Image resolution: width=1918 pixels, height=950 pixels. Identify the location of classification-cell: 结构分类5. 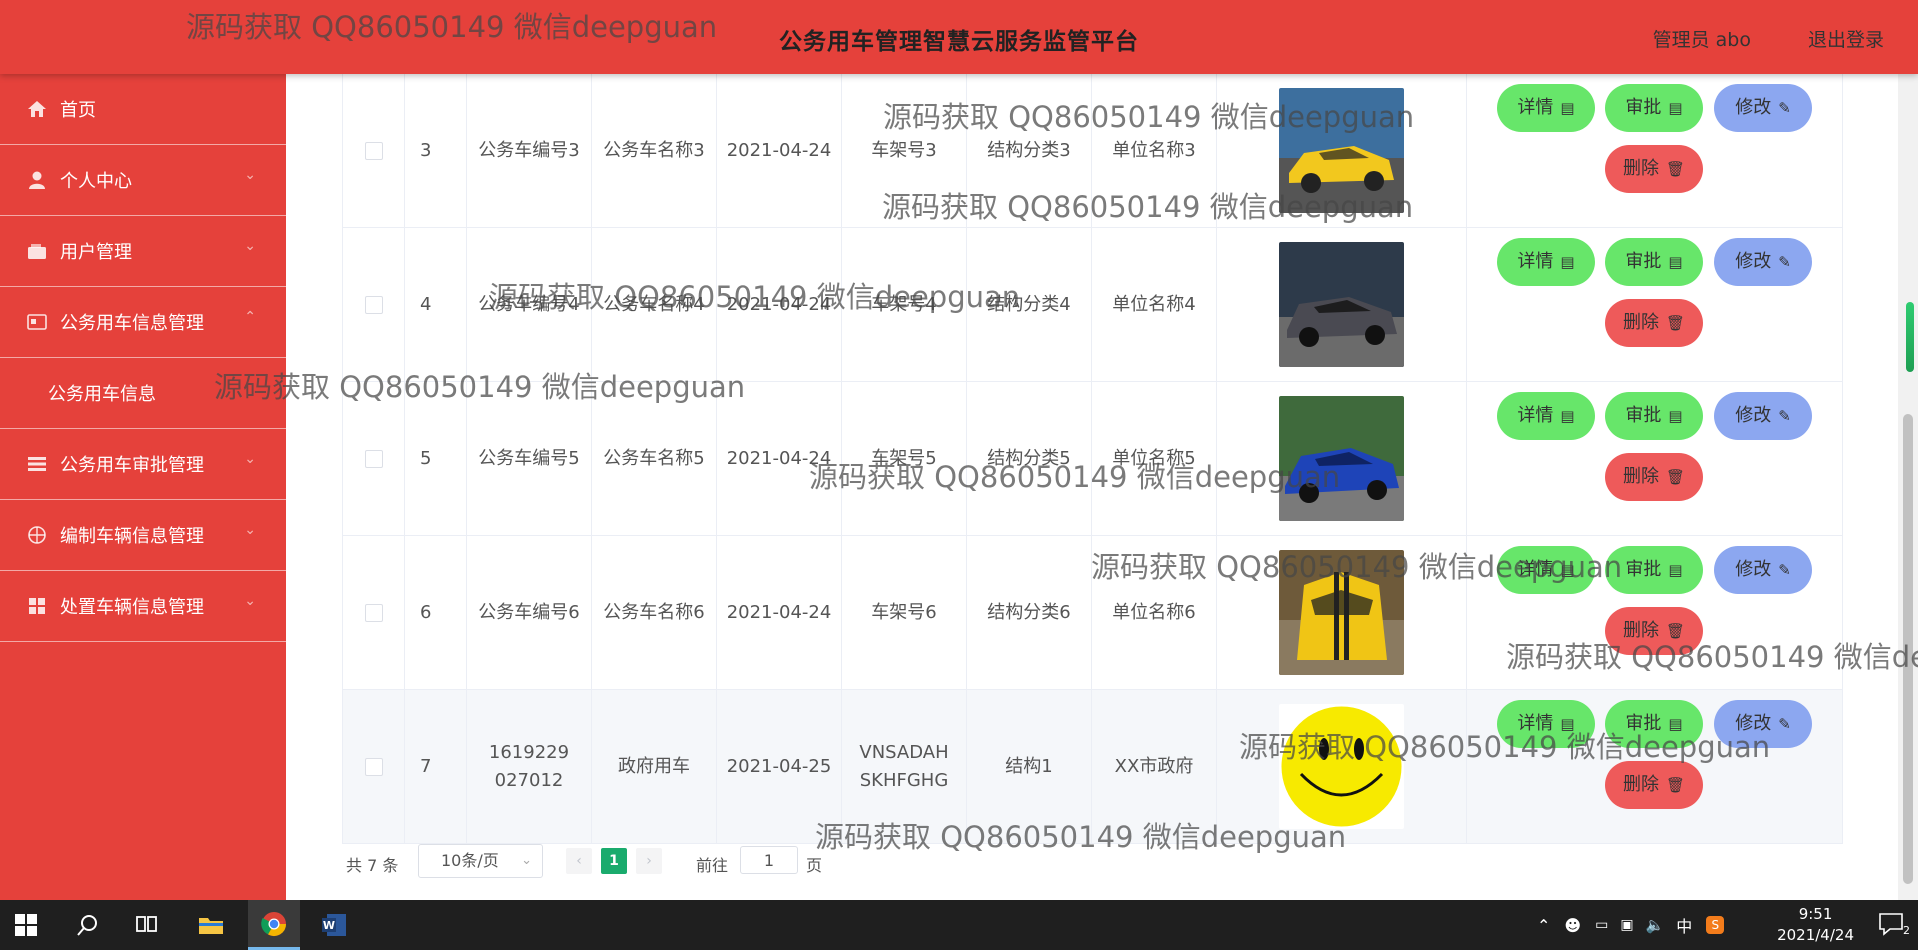
(1029, 458).